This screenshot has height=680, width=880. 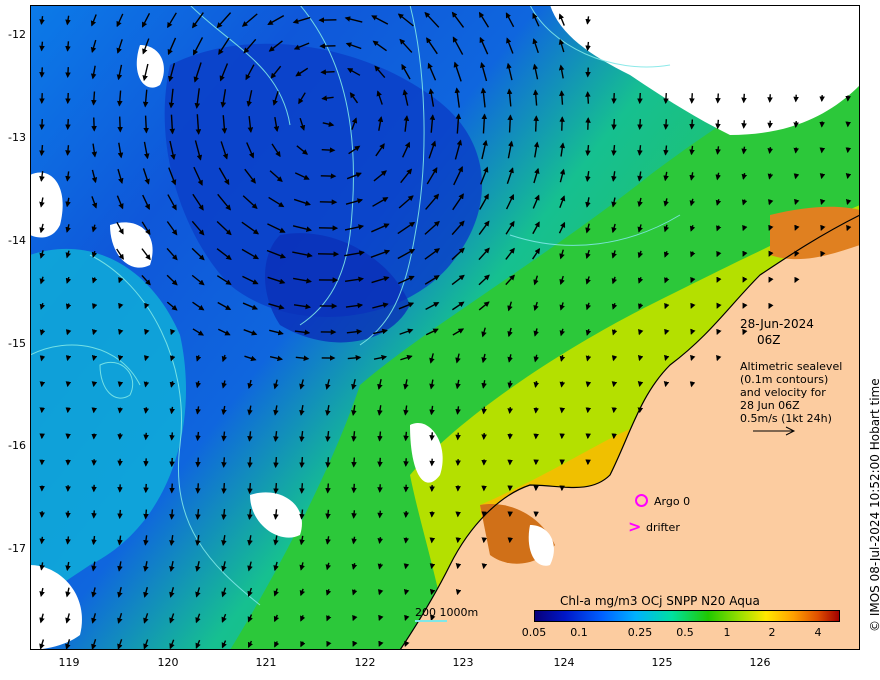 I want to click on velocity-scale-arrow-icon, so click(x=774, y=431).